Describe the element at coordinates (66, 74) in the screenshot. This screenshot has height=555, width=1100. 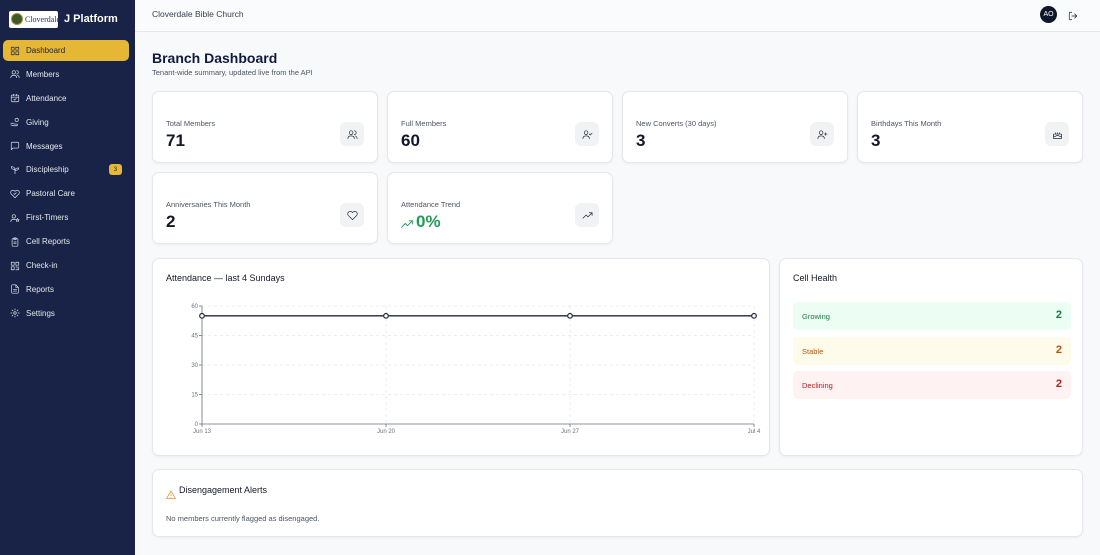
I see `sidebar-item-members: Members` at that location.